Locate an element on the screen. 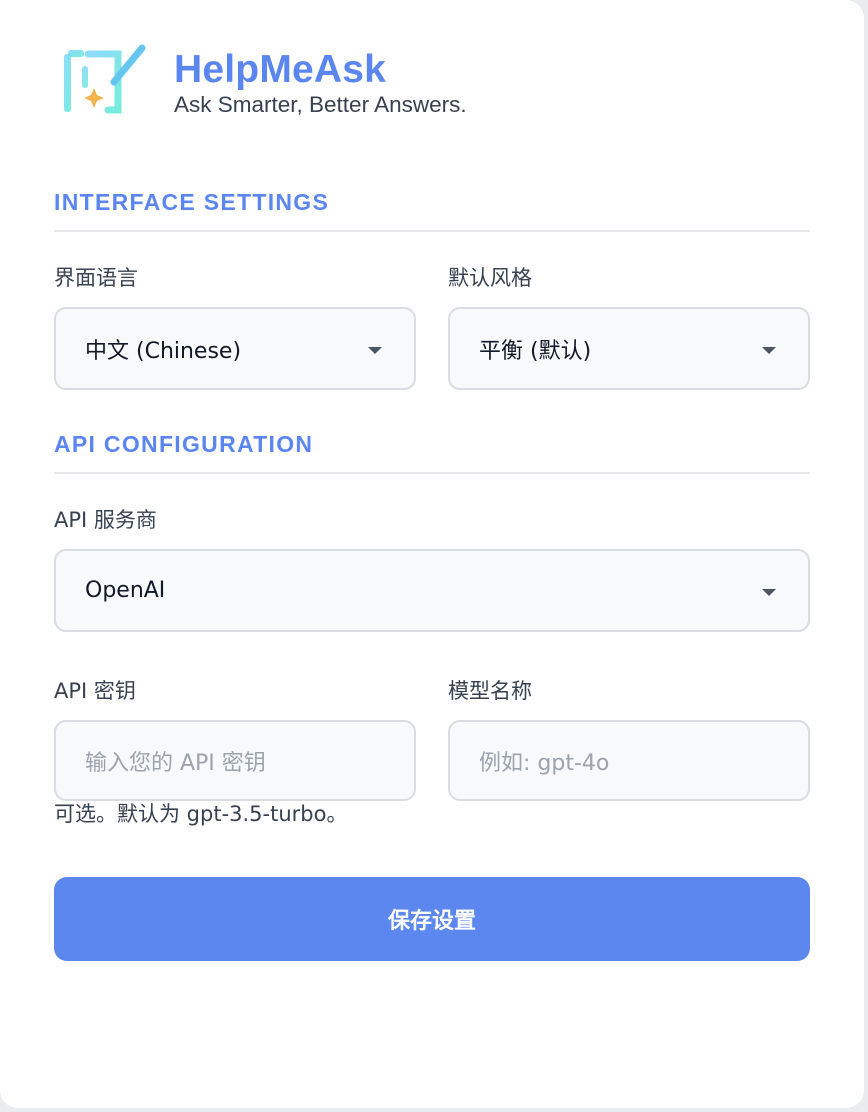 Image resolution: width=868 pixels, height=1112 pixels. app-title: HelpMeAsk is located at coordinates (280, 69).